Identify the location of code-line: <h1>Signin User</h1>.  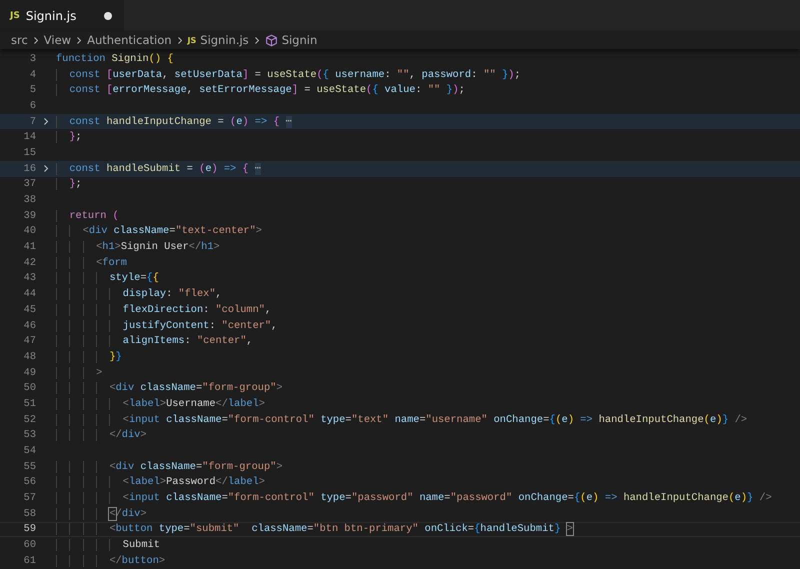
(138, 247).